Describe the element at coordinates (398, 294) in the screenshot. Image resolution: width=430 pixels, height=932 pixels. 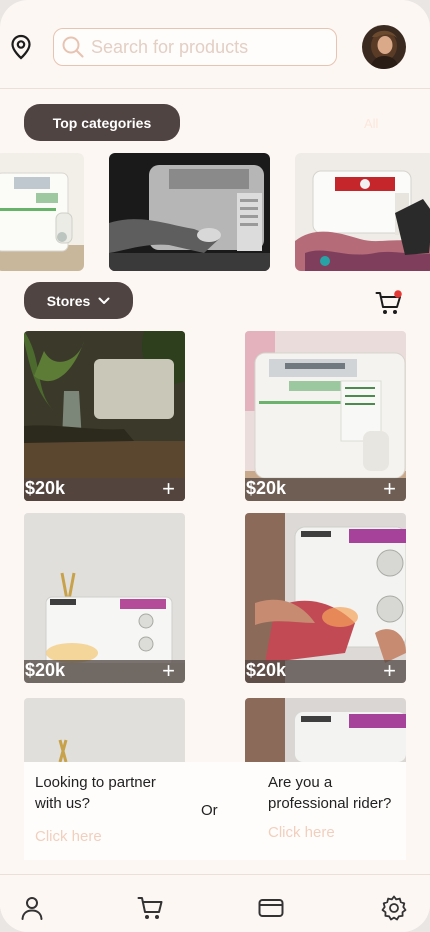
I see `cart-badge` at that location.